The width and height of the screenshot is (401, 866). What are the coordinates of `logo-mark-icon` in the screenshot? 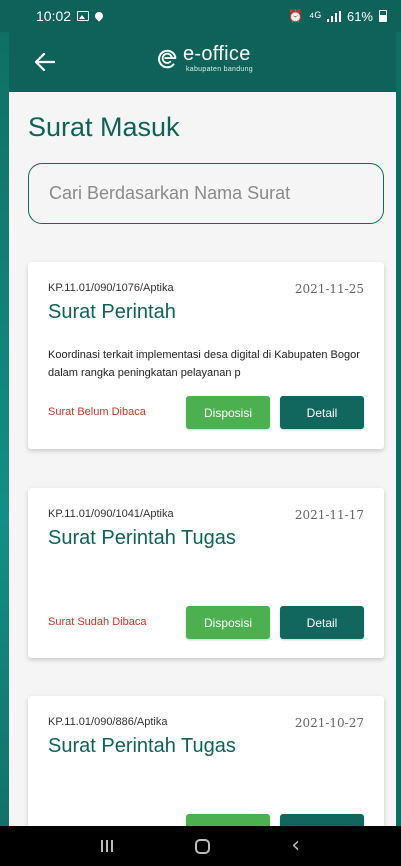 It's located at (167, 58).